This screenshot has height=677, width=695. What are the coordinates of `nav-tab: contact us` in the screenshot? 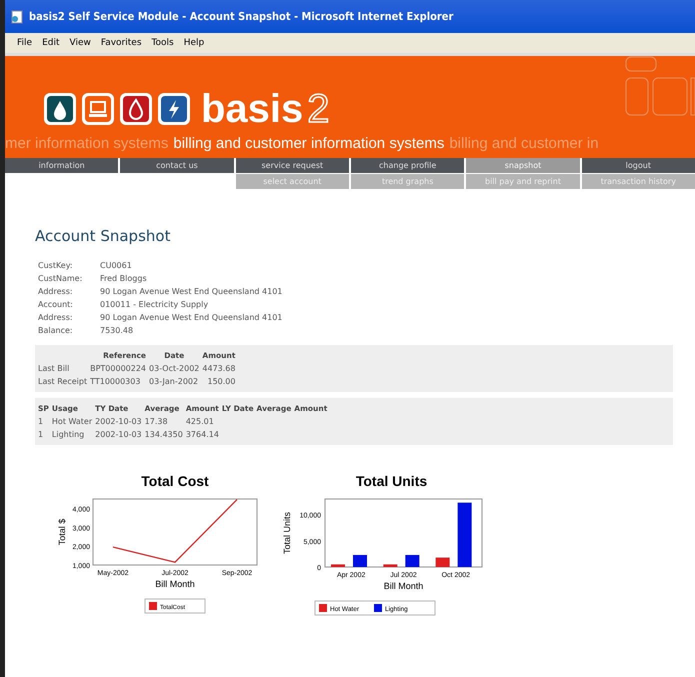 It's located at (177, 165).